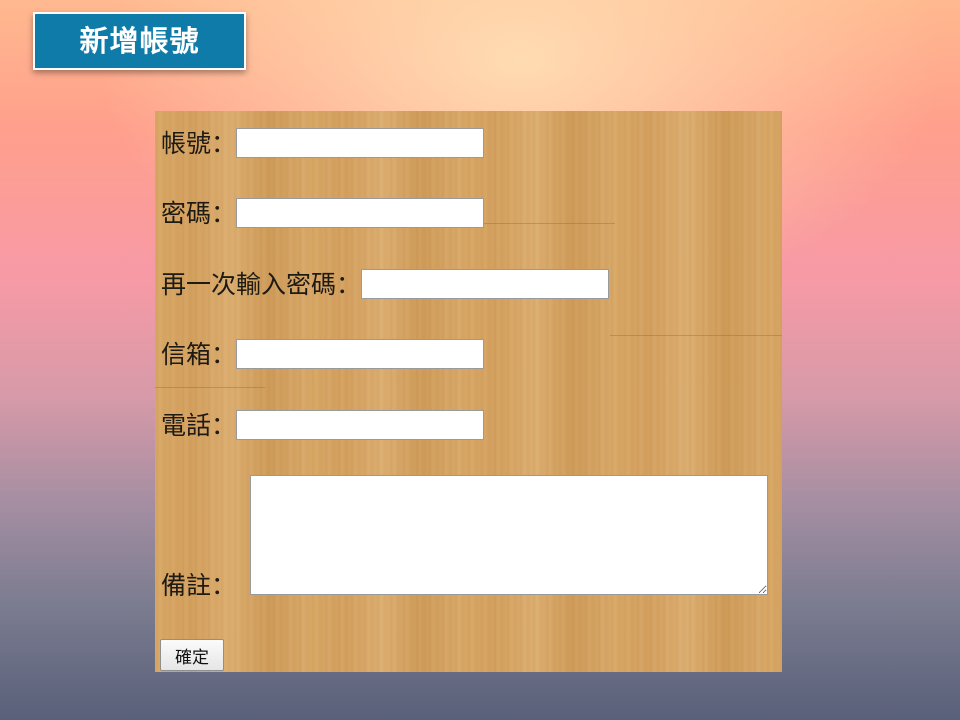  I want to click on email-input, so click(360, 354).